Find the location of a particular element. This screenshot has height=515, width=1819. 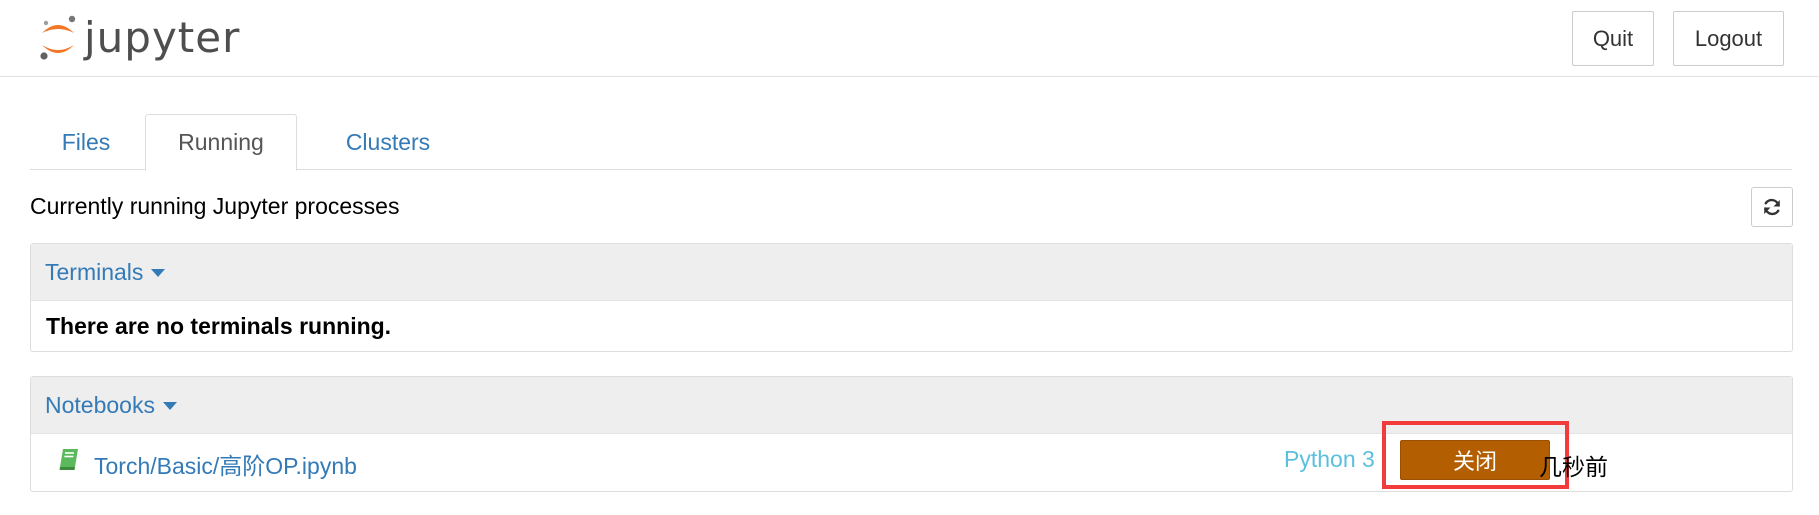

notebooks-title: Notebooks is located at coordinates (100, 404).